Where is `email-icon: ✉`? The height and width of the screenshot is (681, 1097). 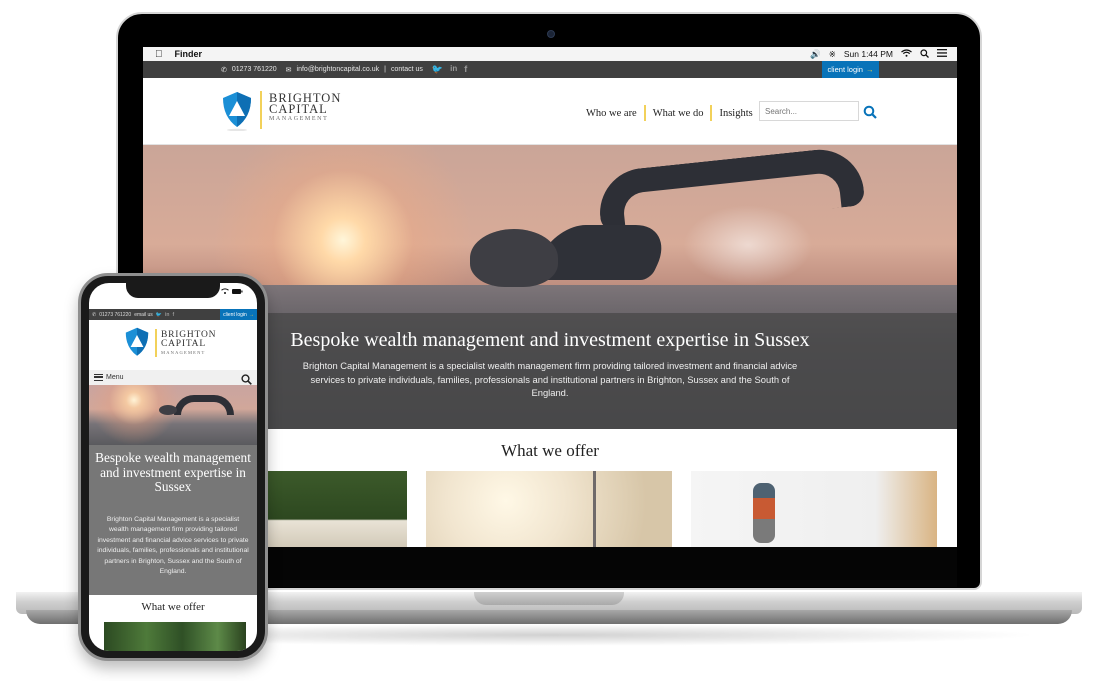 email-icon: ✉ is located at coordinates (288, 70).